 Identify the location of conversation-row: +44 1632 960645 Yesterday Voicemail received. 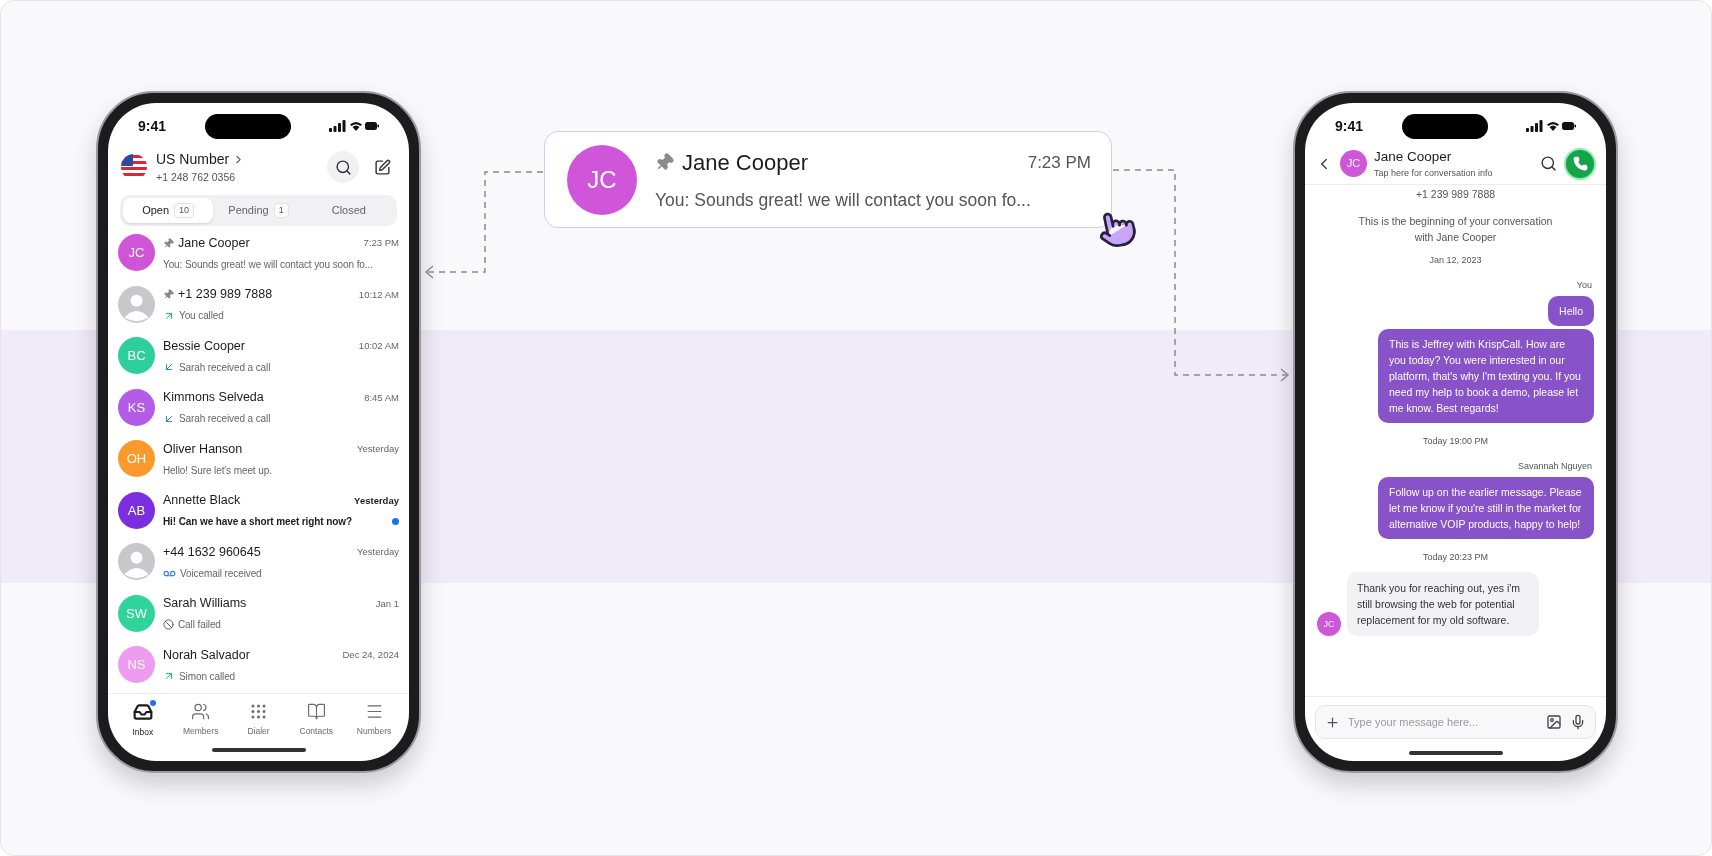
(258, 562).